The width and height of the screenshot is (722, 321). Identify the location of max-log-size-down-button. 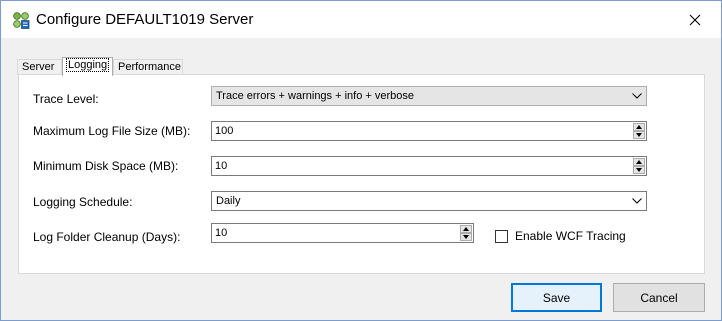
(639, 135).